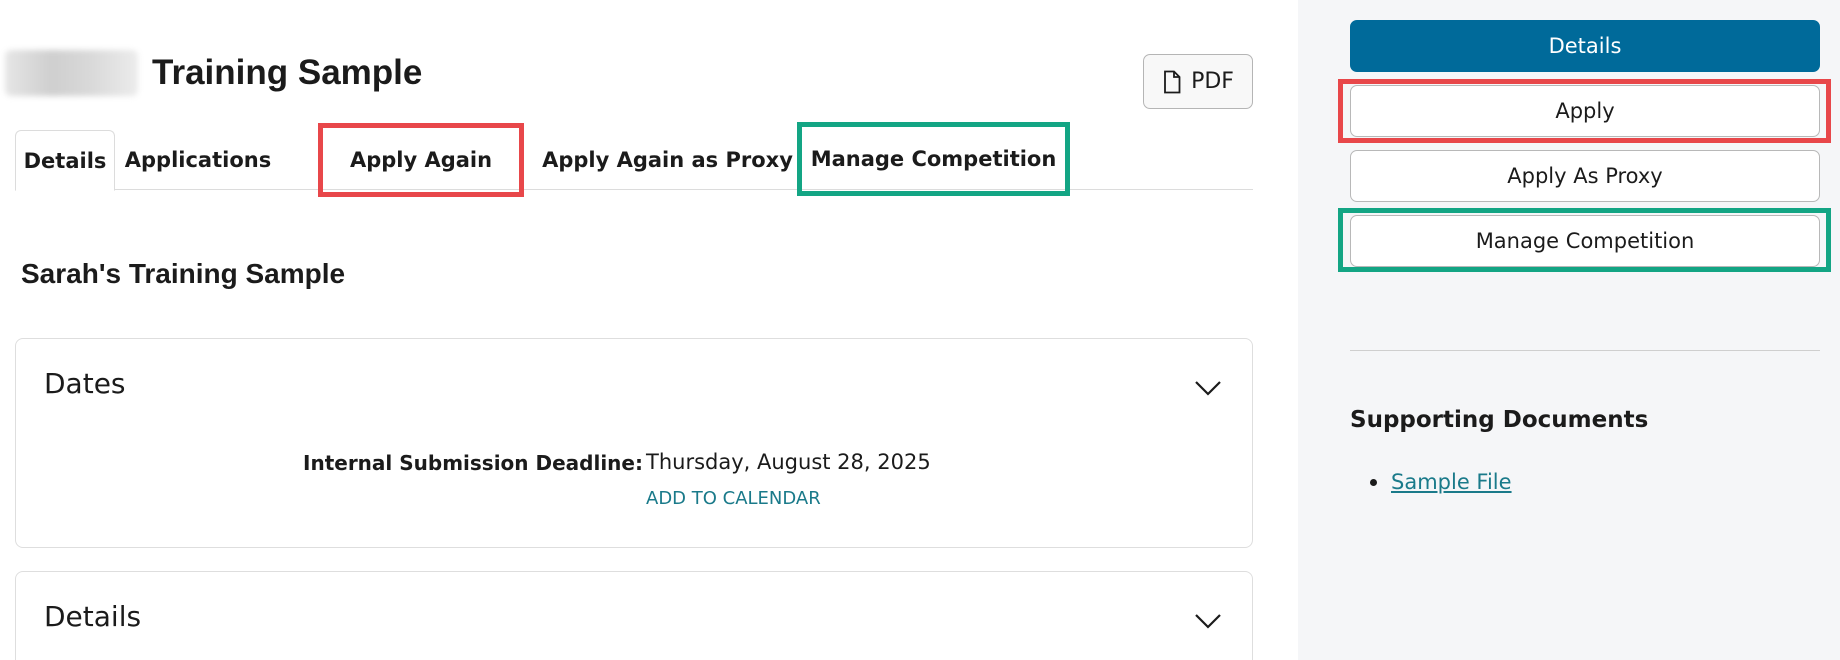 Image resolution: width=1840 pixels, height=660 pixels. Describe the element at coordinates (667, 160) in the screenshot. I see `tab-apply-again-as-proxy: Apply Again as Proxy` at that location.